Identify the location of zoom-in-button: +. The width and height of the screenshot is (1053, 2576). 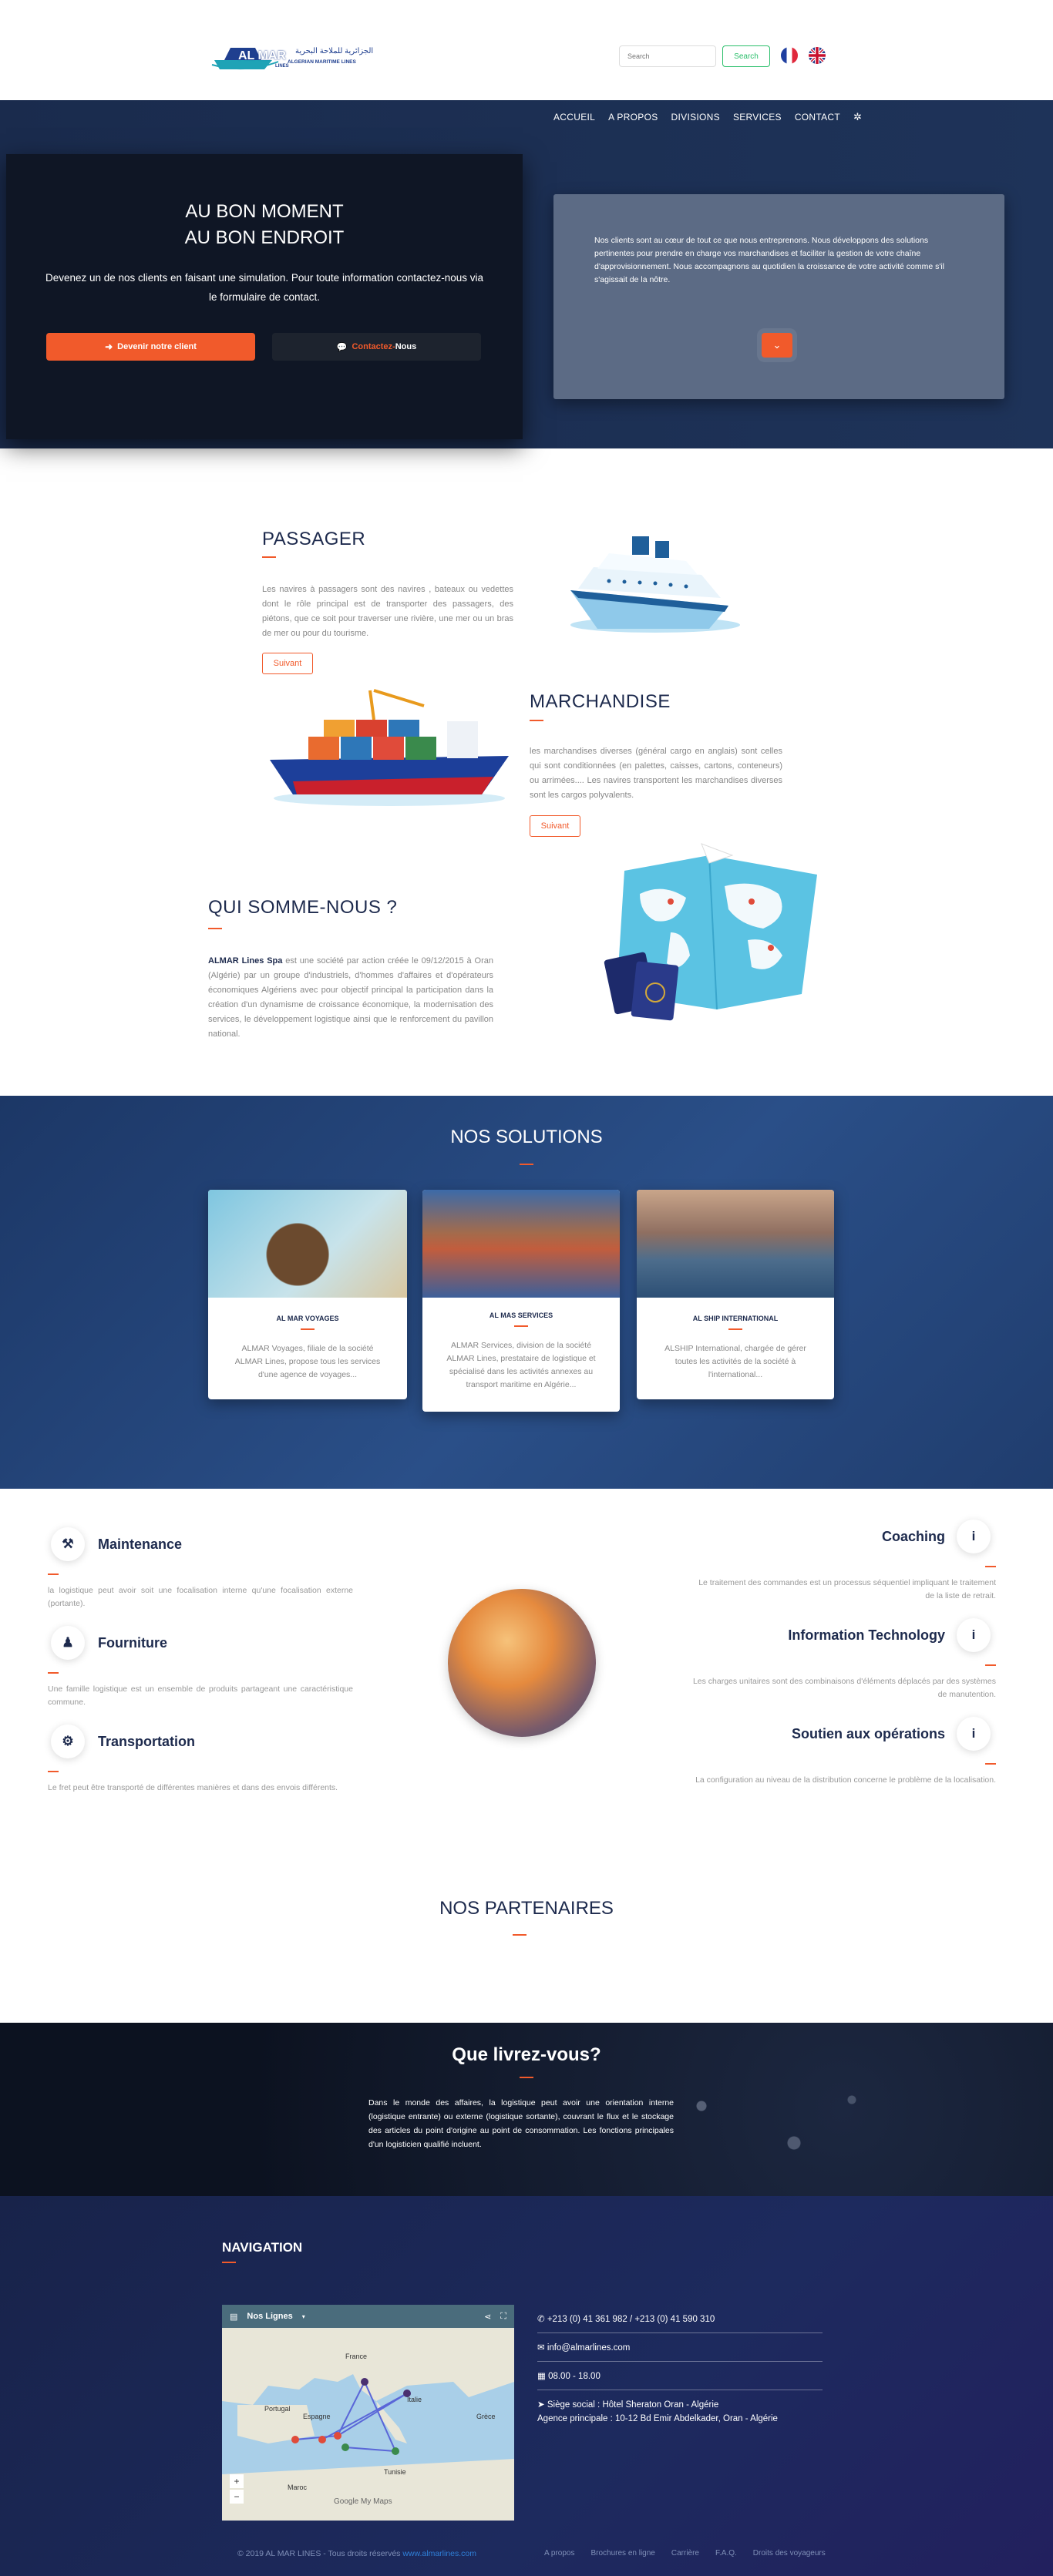
(237, 2481).